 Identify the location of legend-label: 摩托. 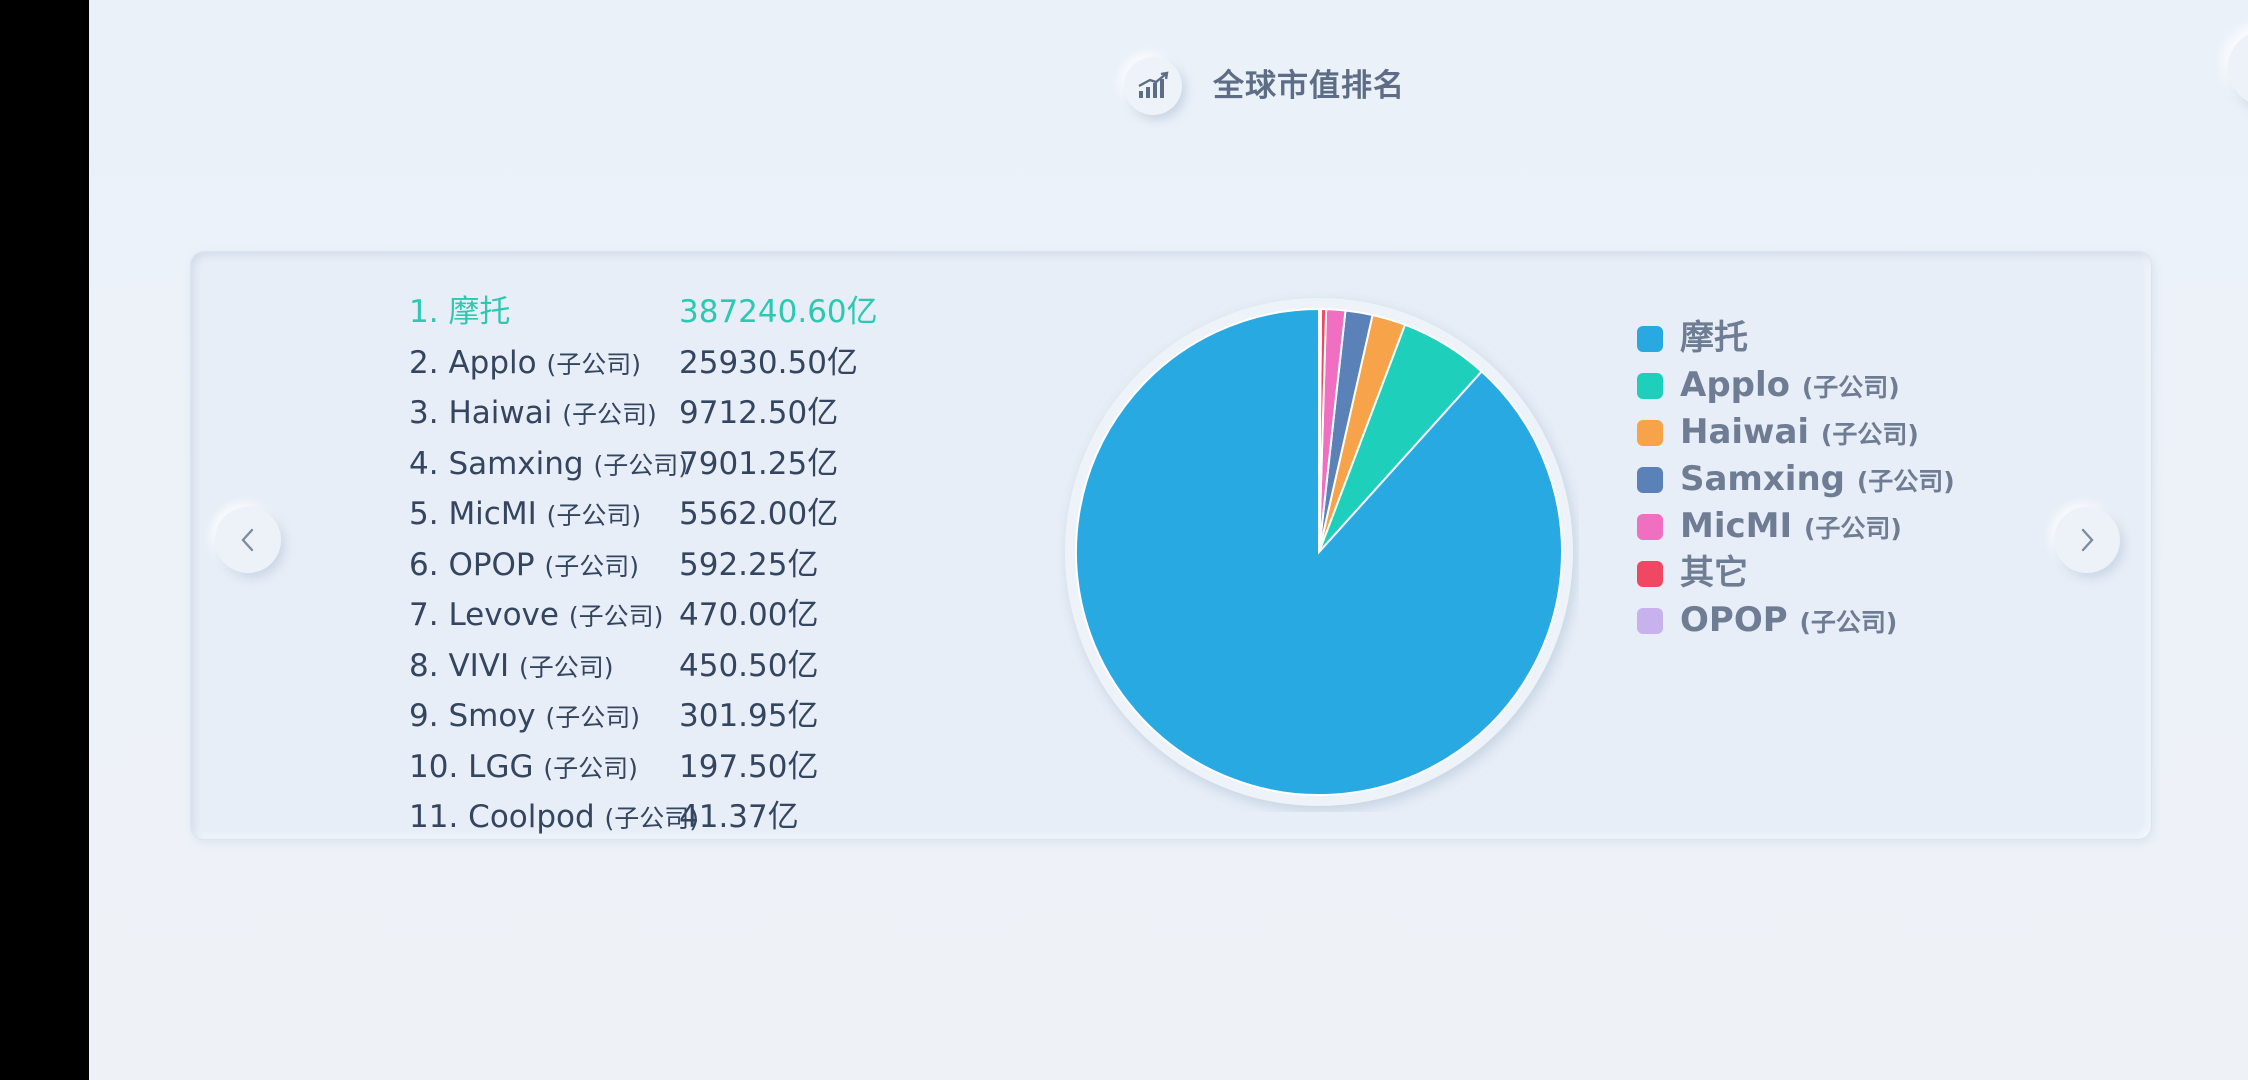
(1714, 338).